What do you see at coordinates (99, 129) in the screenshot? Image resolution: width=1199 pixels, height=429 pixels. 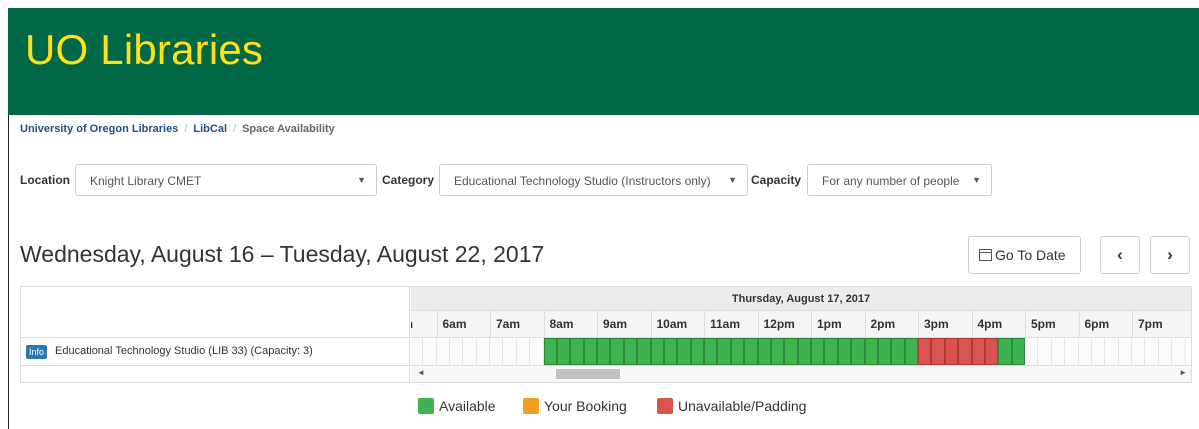 I see `breadcrumb-home-link: University of Oregon Libraries` at bounding box center [99, 129].